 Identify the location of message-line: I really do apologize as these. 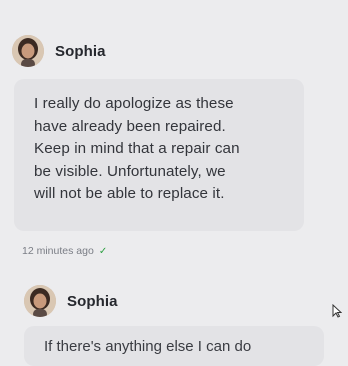
(134, 103).